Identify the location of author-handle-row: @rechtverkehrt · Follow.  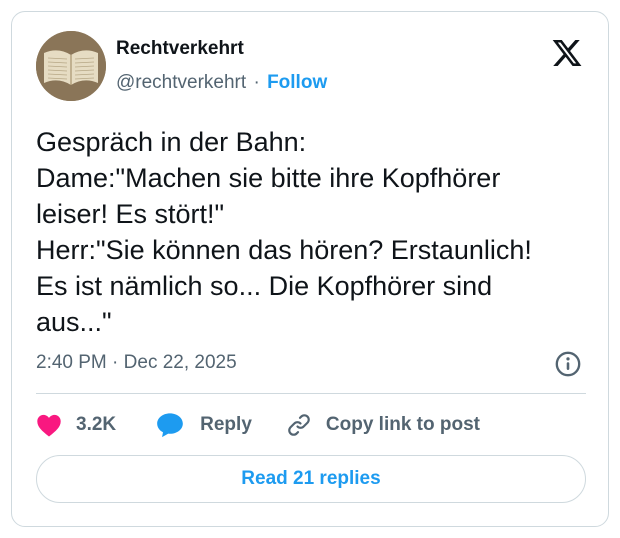
(221, 83).